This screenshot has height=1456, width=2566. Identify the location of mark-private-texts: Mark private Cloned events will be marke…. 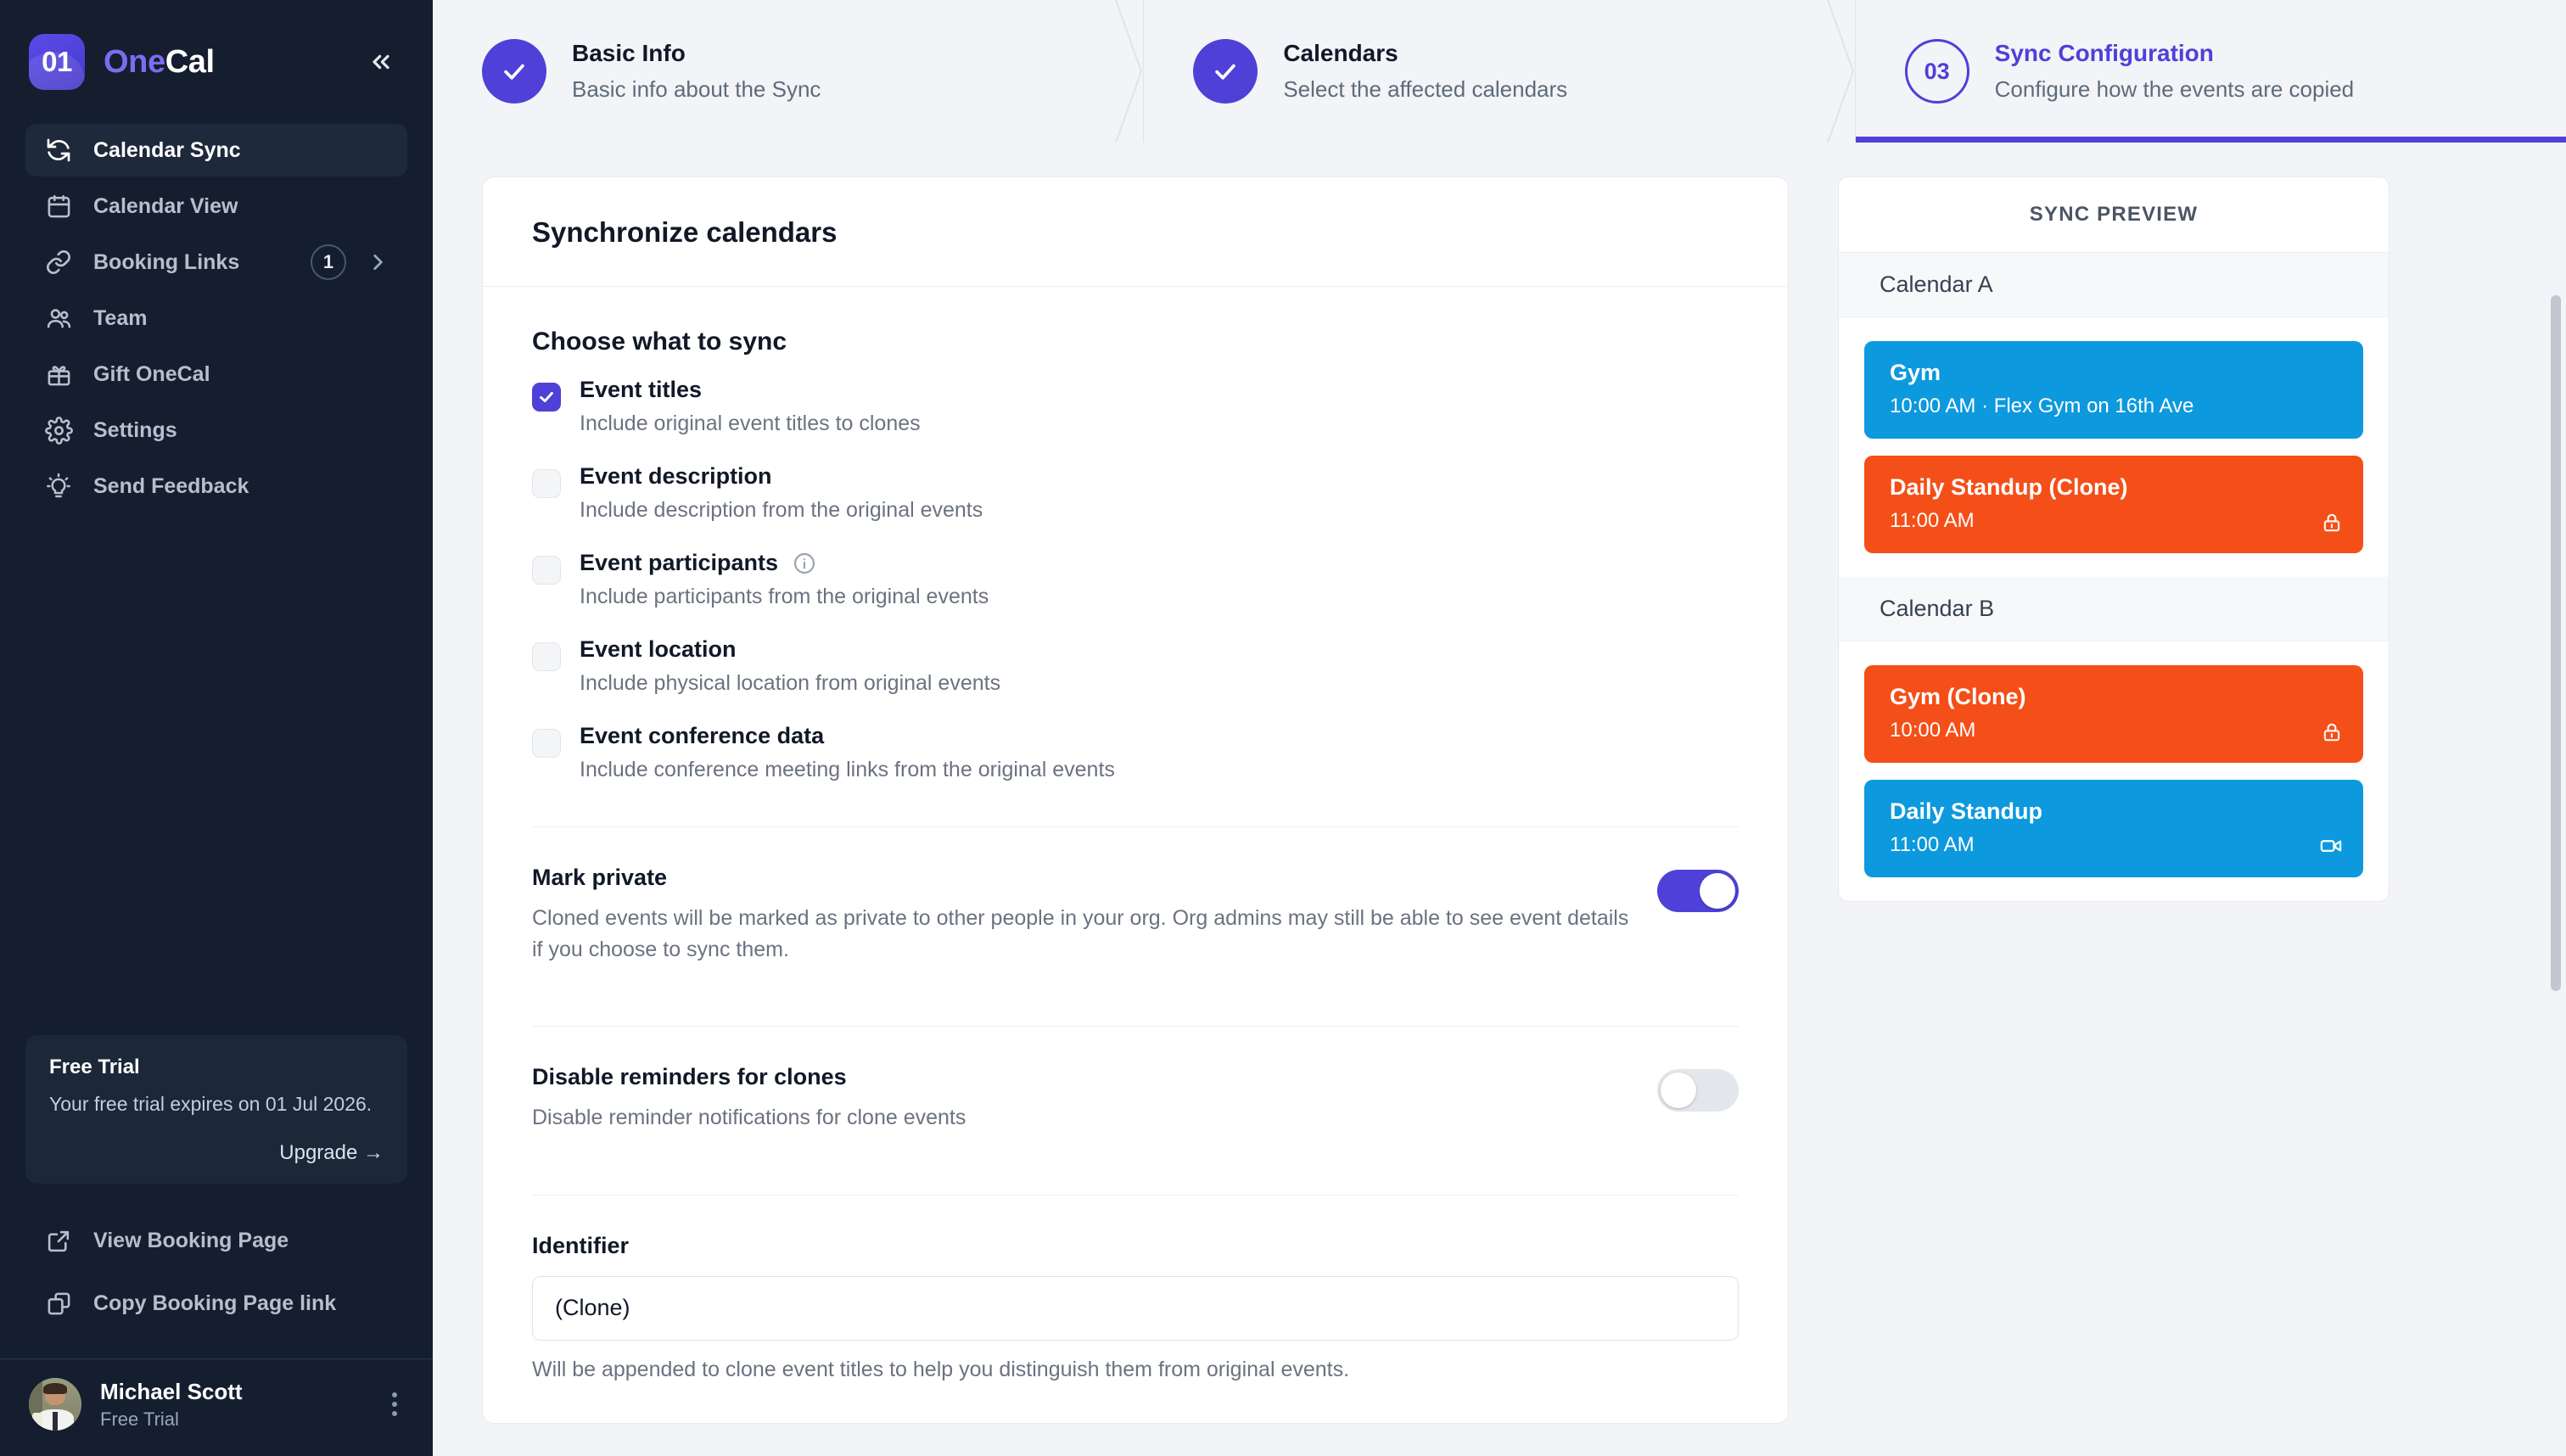
(1082, 915).